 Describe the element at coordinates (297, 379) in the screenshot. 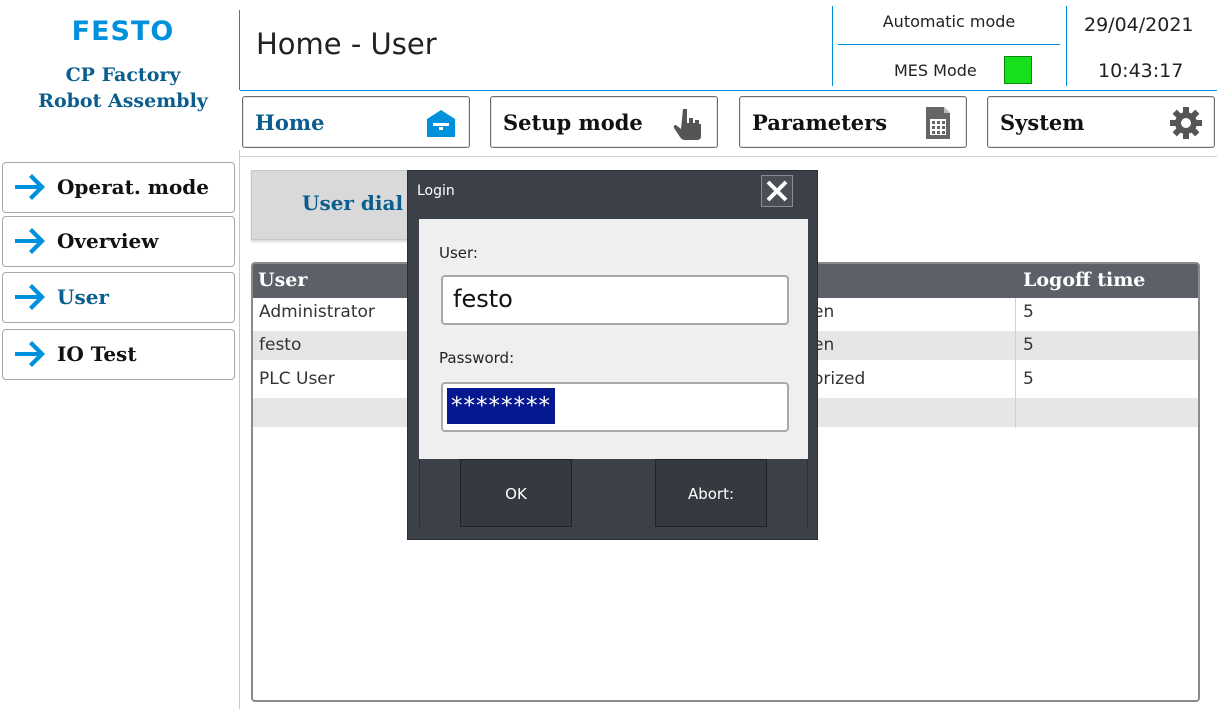

I see `cell-user: PLC User` at that location.